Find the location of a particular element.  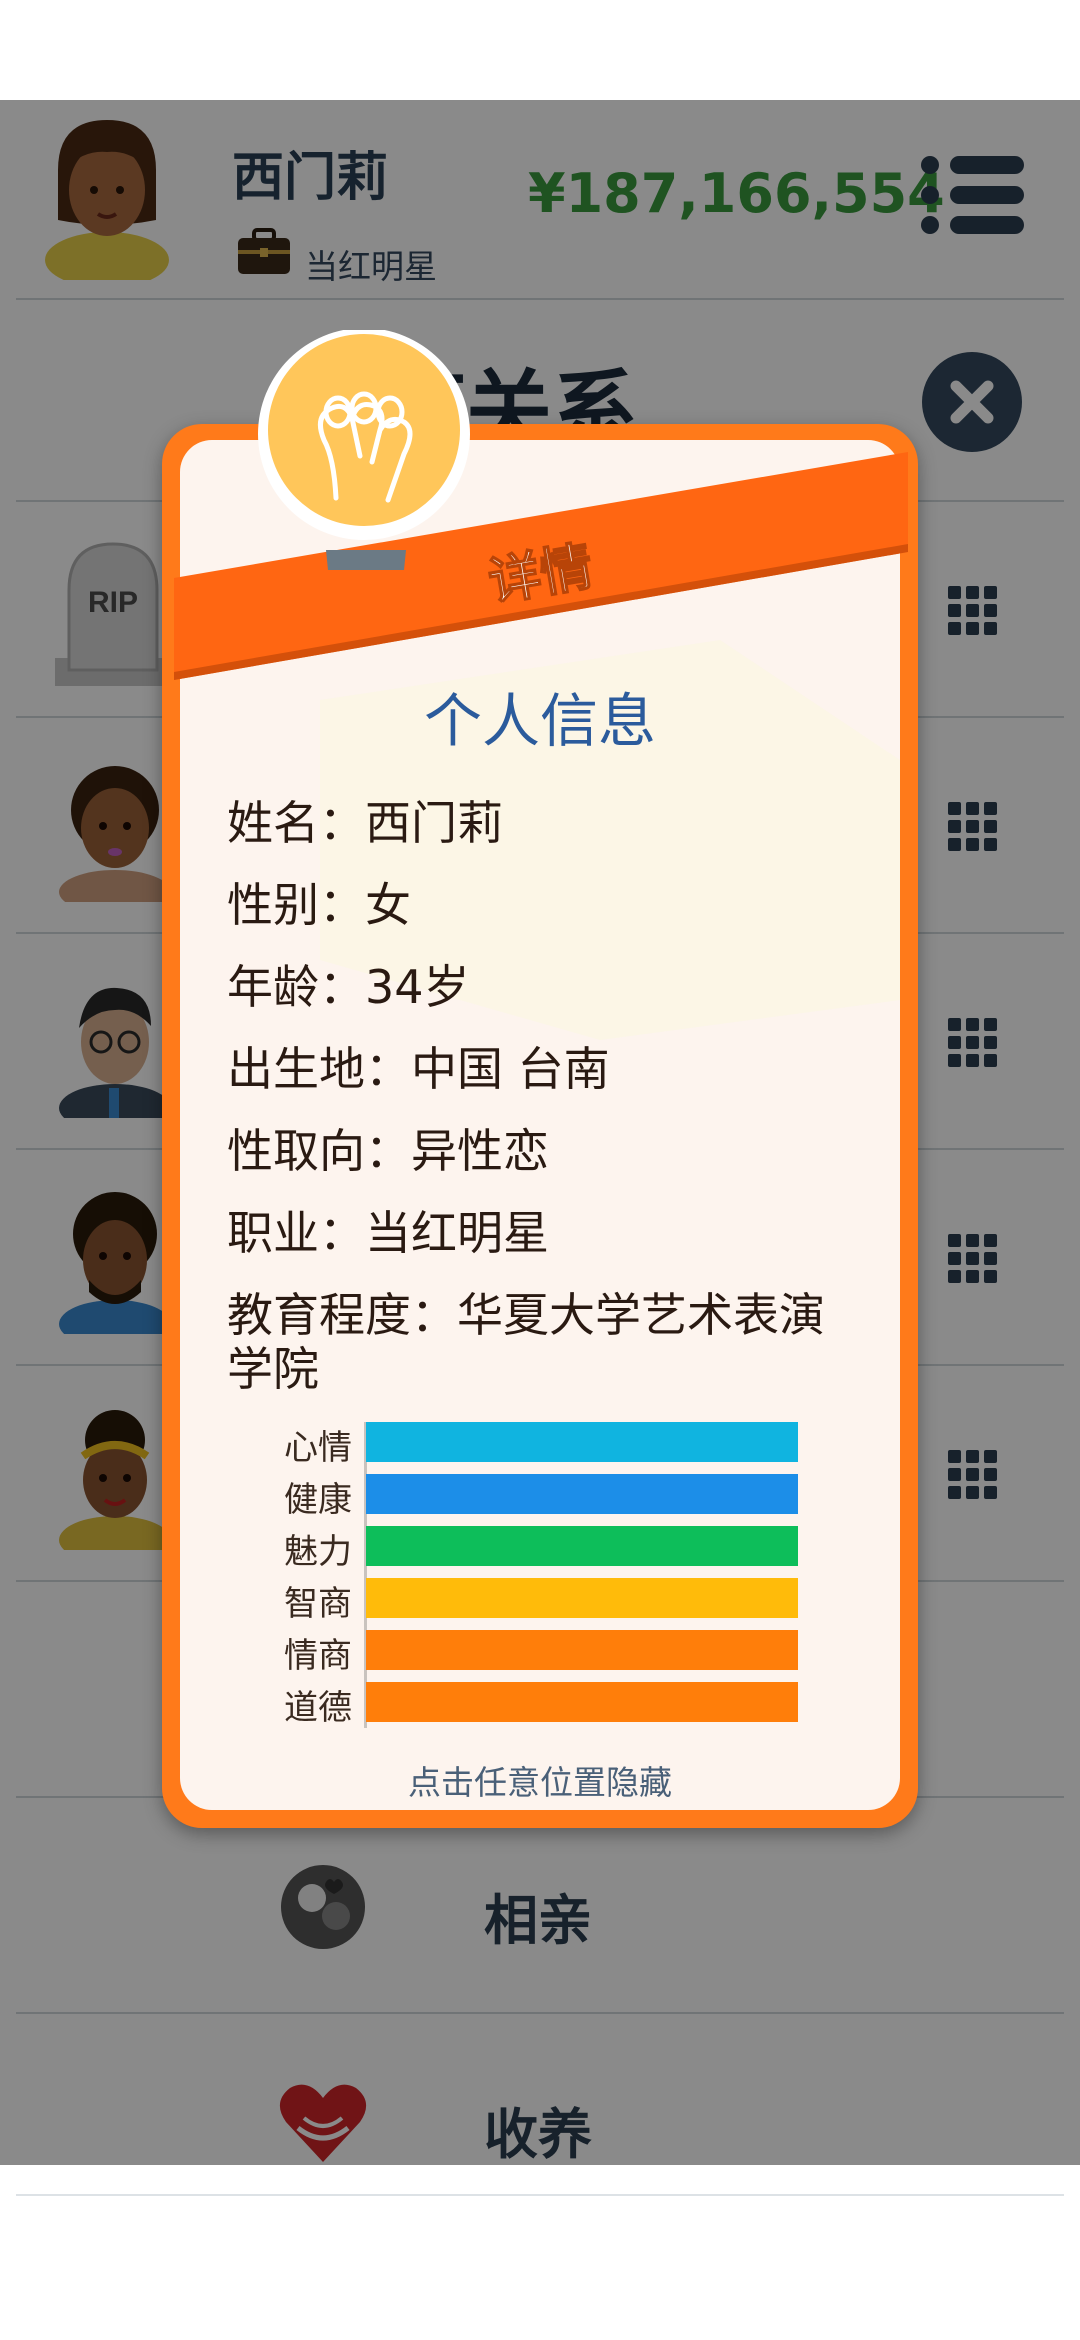

stat-bars: 心情健康魅力智商情商道德 is located at coordinates (540, 1577).